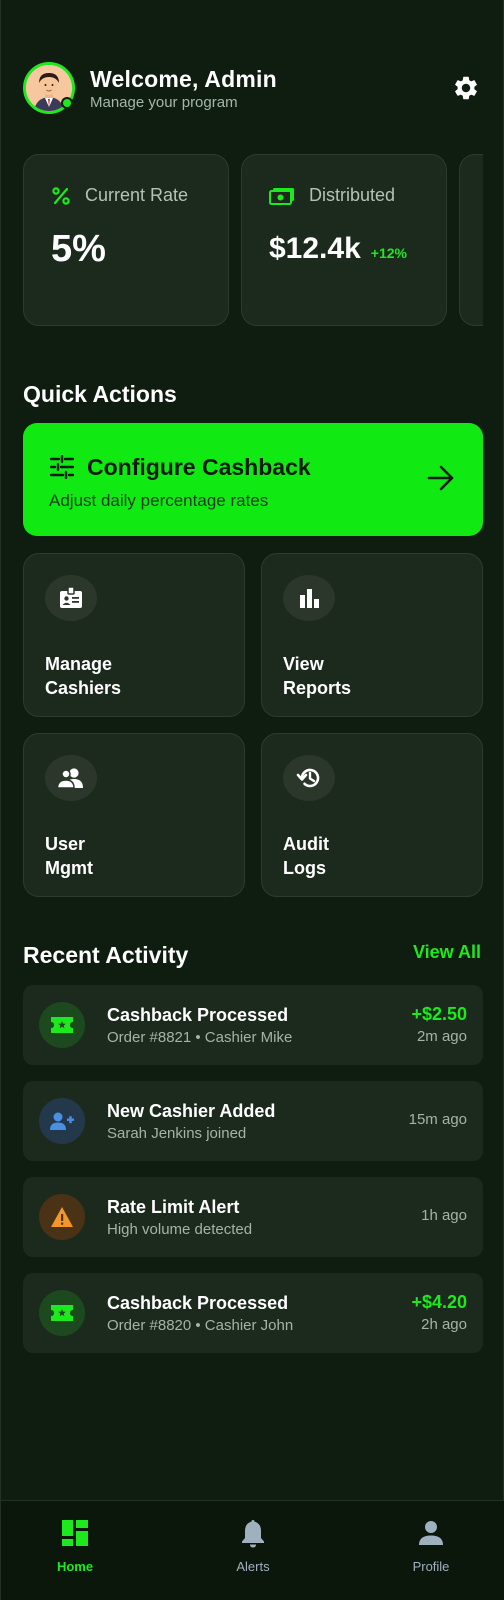 This screenshot has height=1600, width=504. I want to click on action-label-line2: Mgmt, so click(69, 868).